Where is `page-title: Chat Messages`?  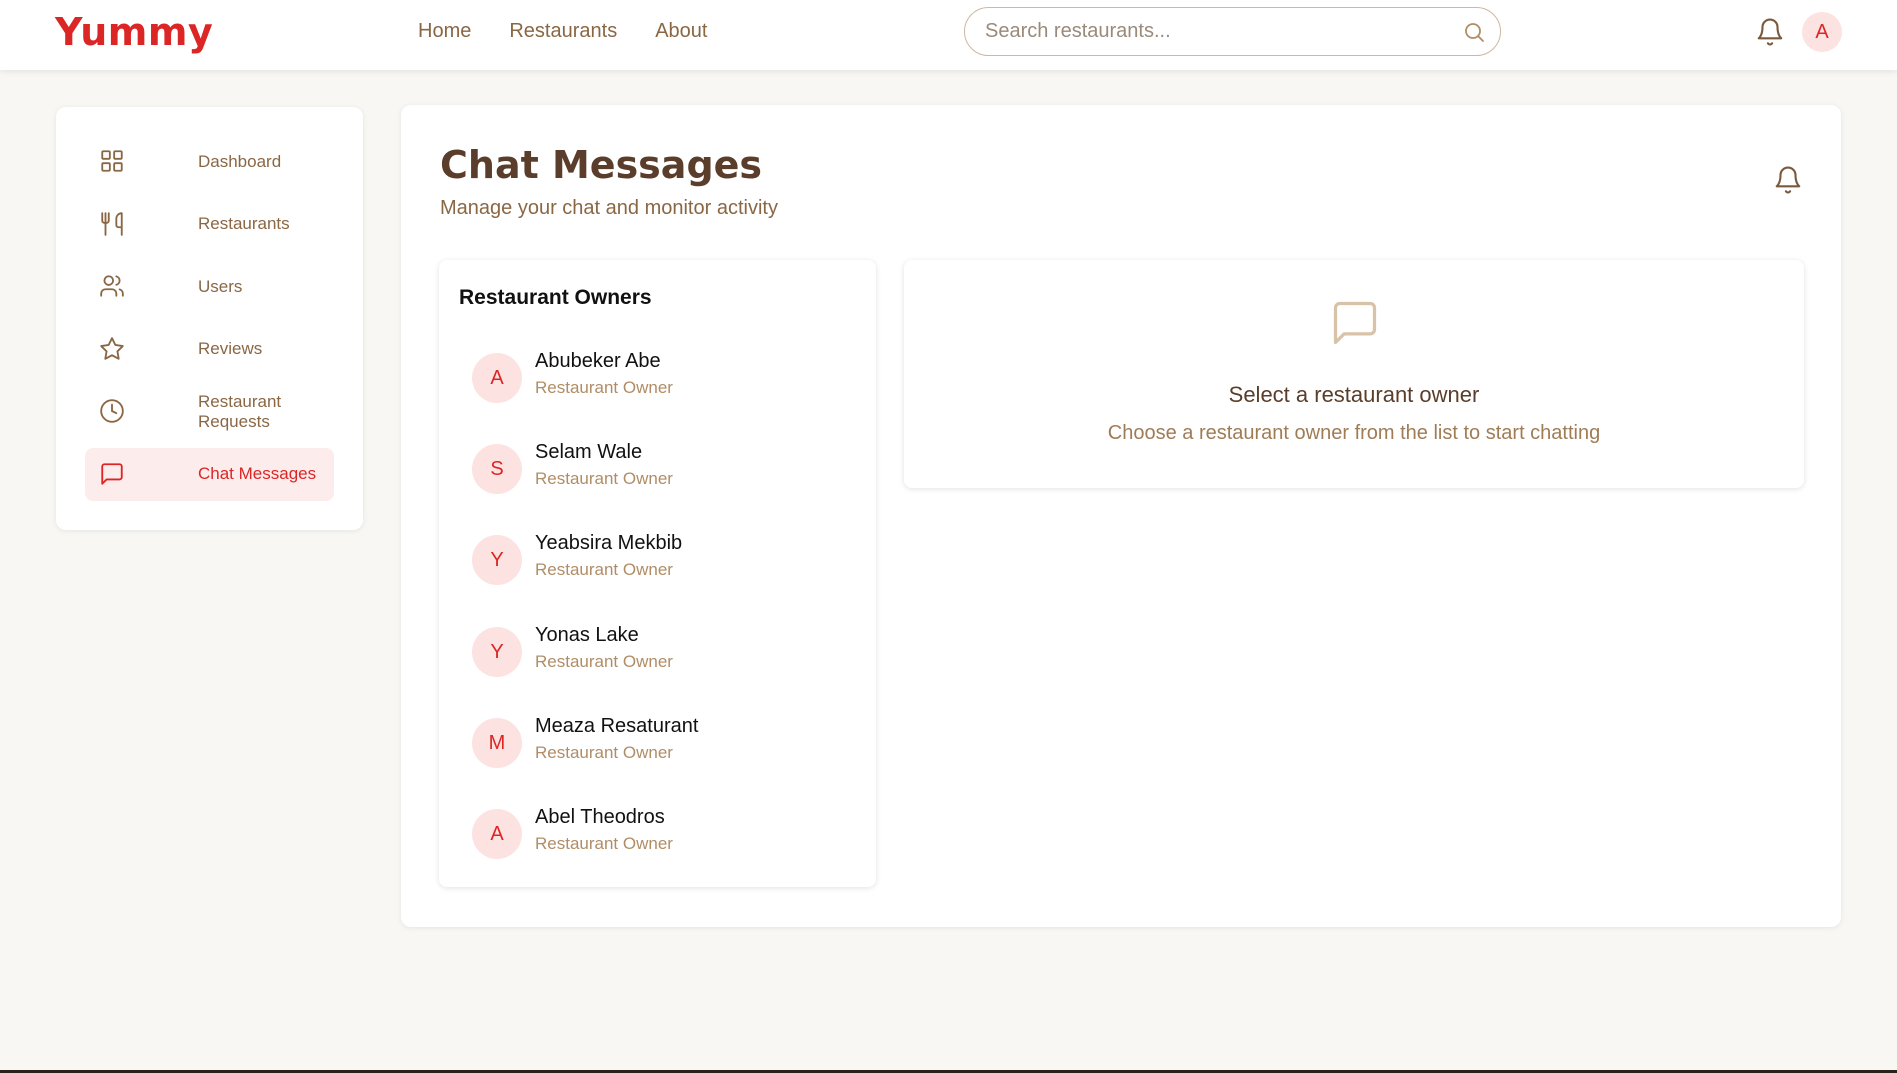
page-title: Chat Messages is located at coordinates (601, 165).